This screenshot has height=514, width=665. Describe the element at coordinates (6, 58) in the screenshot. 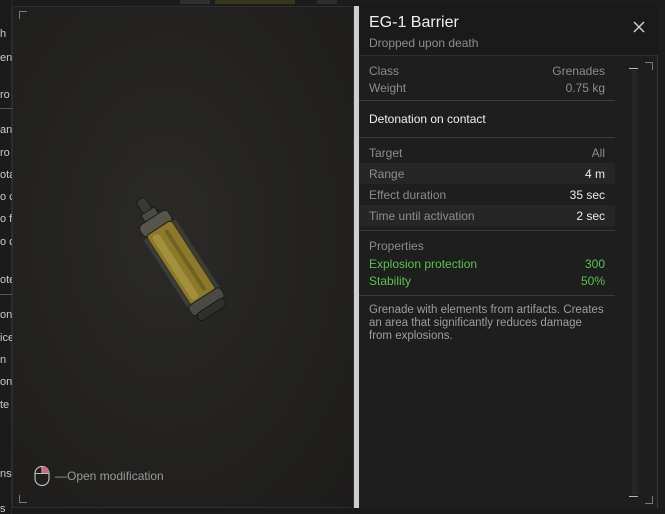

I see `background-text: en` at that location.